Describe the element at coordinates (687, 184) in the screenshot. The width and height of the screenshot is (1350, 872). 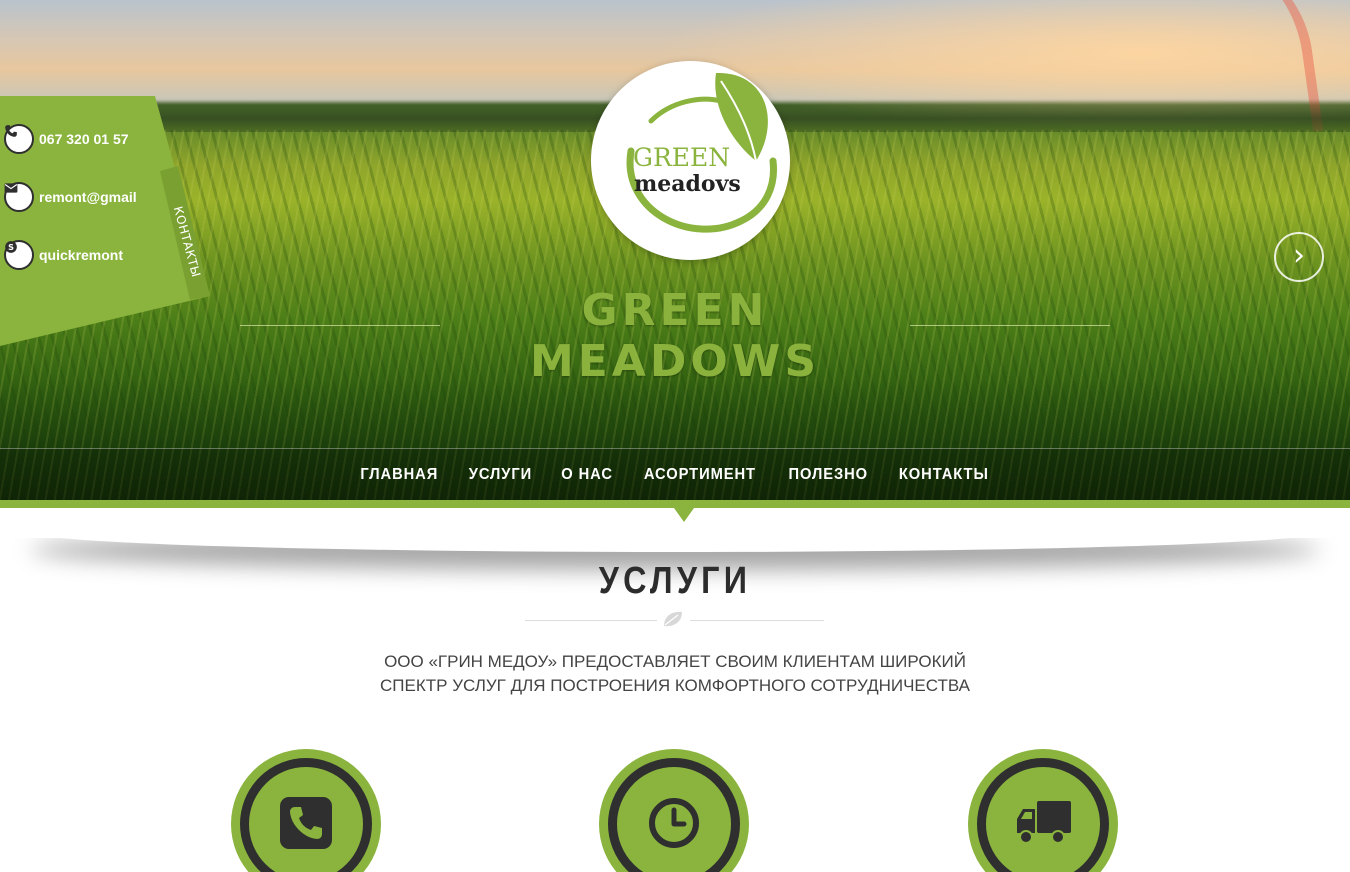
I see `logo-word-meadovs: meadovs` at that location.